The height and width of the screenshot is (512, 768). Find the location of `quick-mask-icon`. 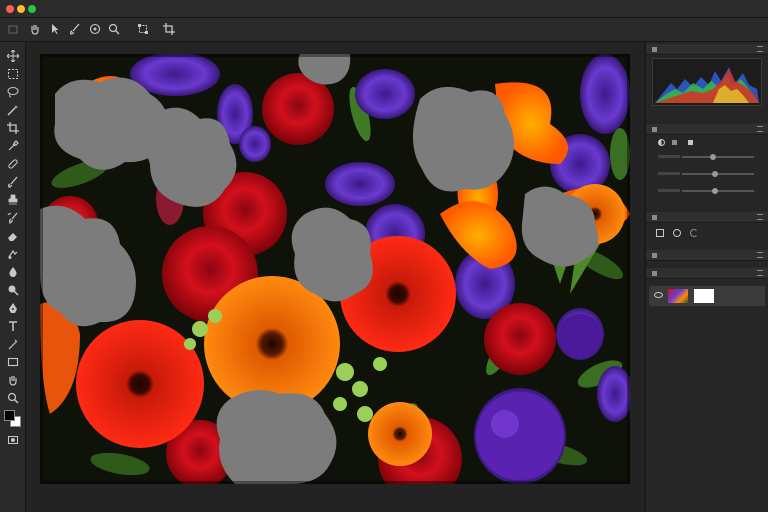

quick-mask-icon is located at coordinates (13, 442).